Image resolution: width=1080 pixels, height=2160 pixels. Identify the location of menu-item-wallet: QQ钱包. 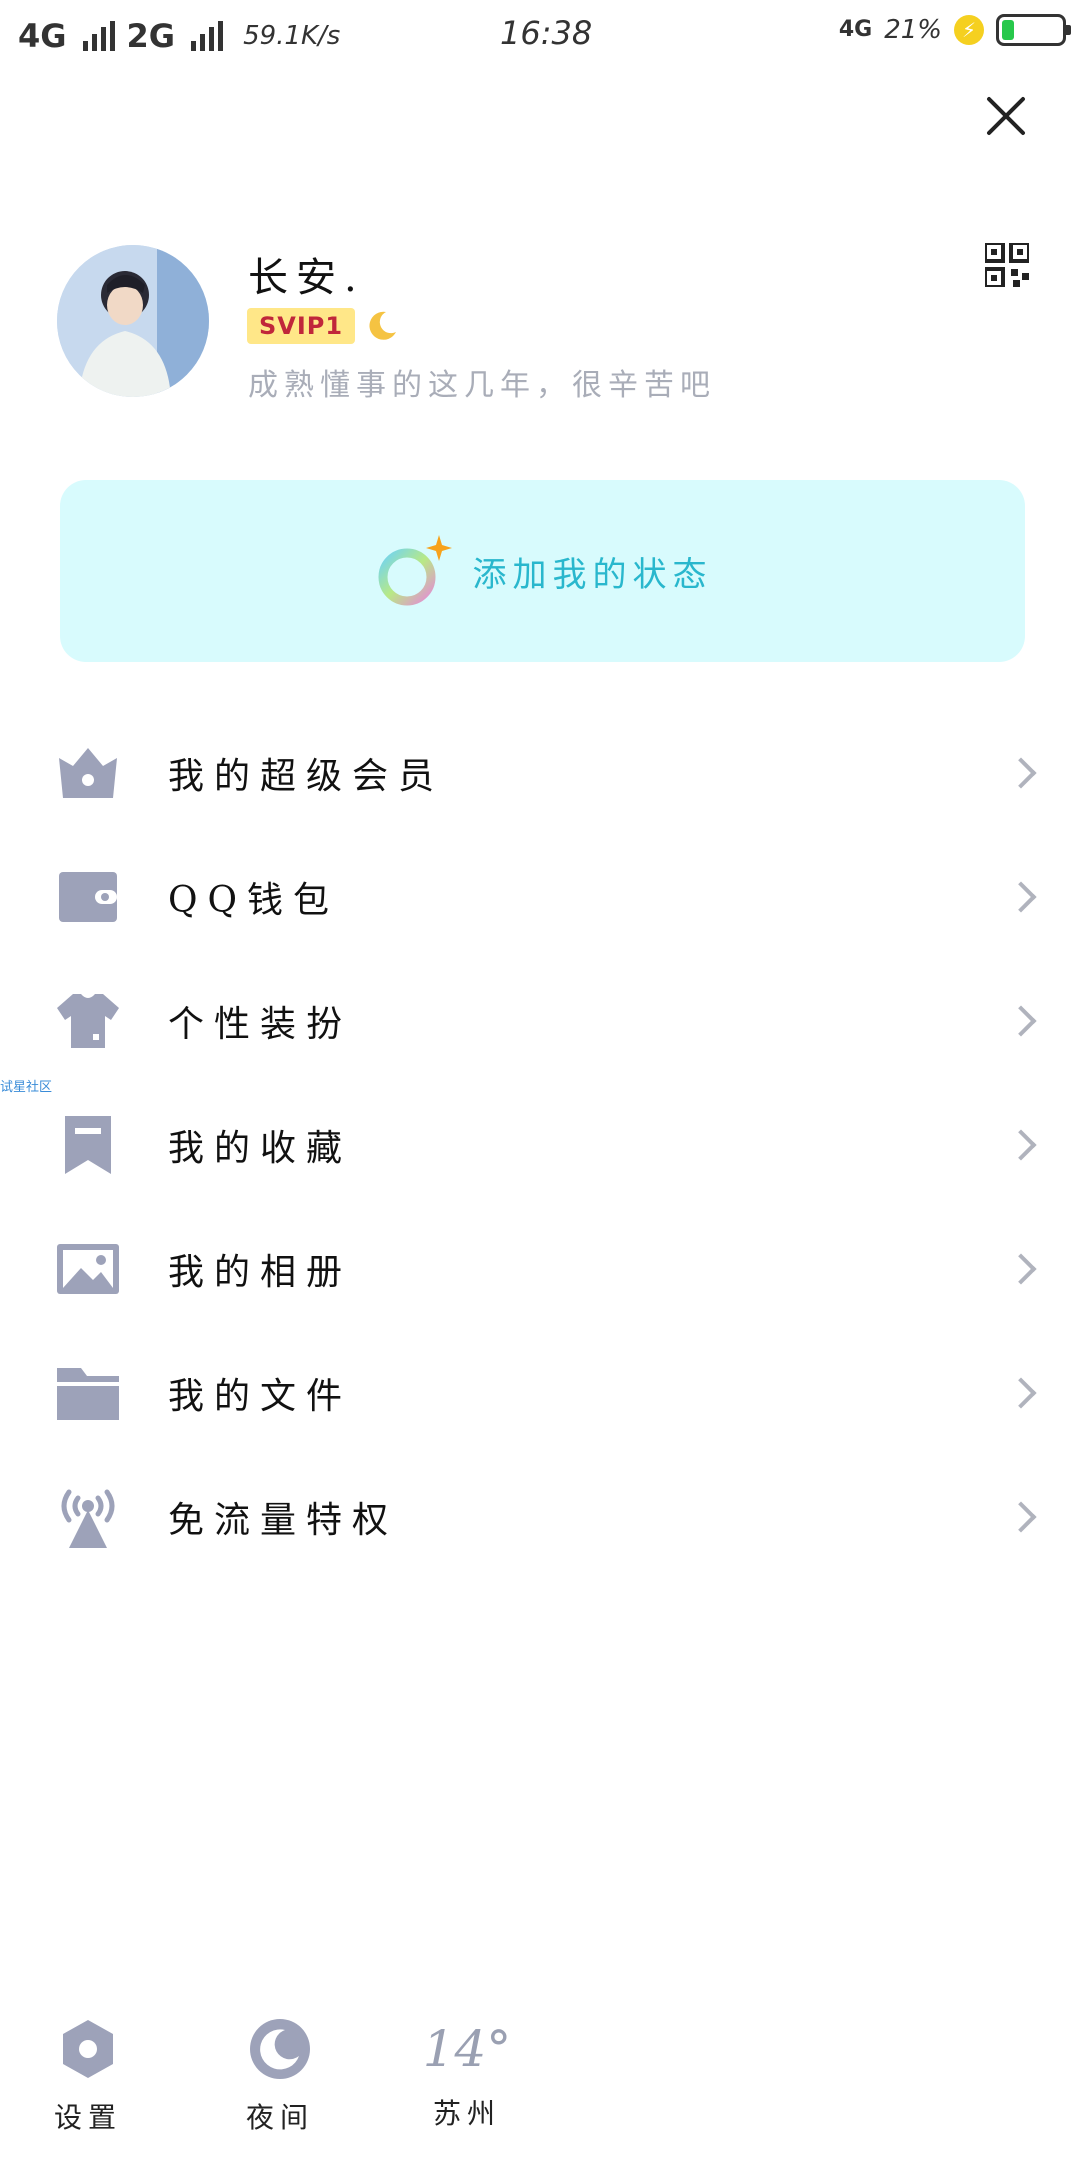
(540, 897).